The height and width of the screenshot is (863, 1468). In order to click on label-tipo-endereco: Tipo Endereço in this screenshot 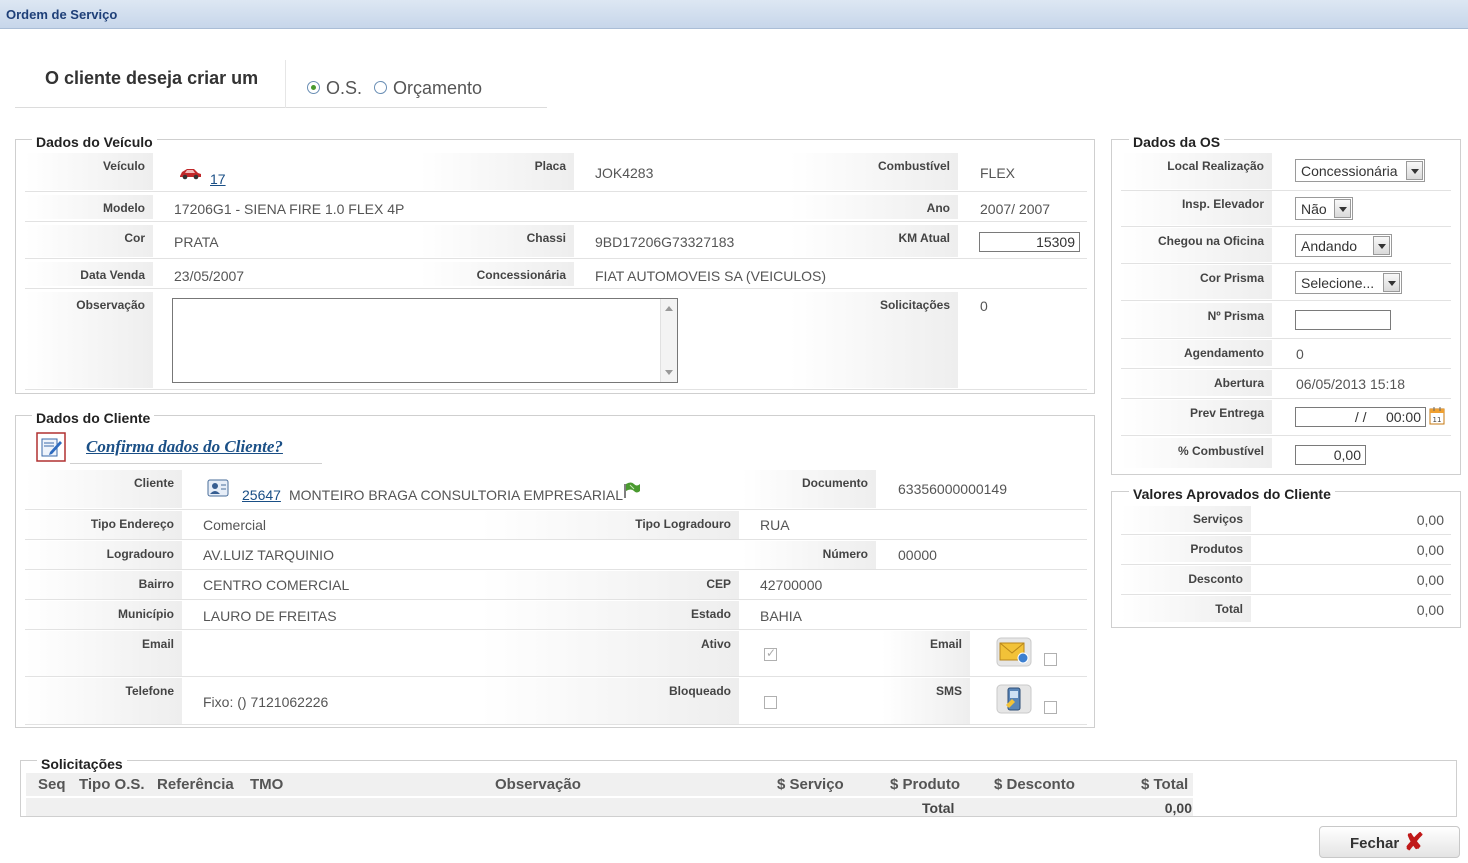, I will do `click(103, 525)`.